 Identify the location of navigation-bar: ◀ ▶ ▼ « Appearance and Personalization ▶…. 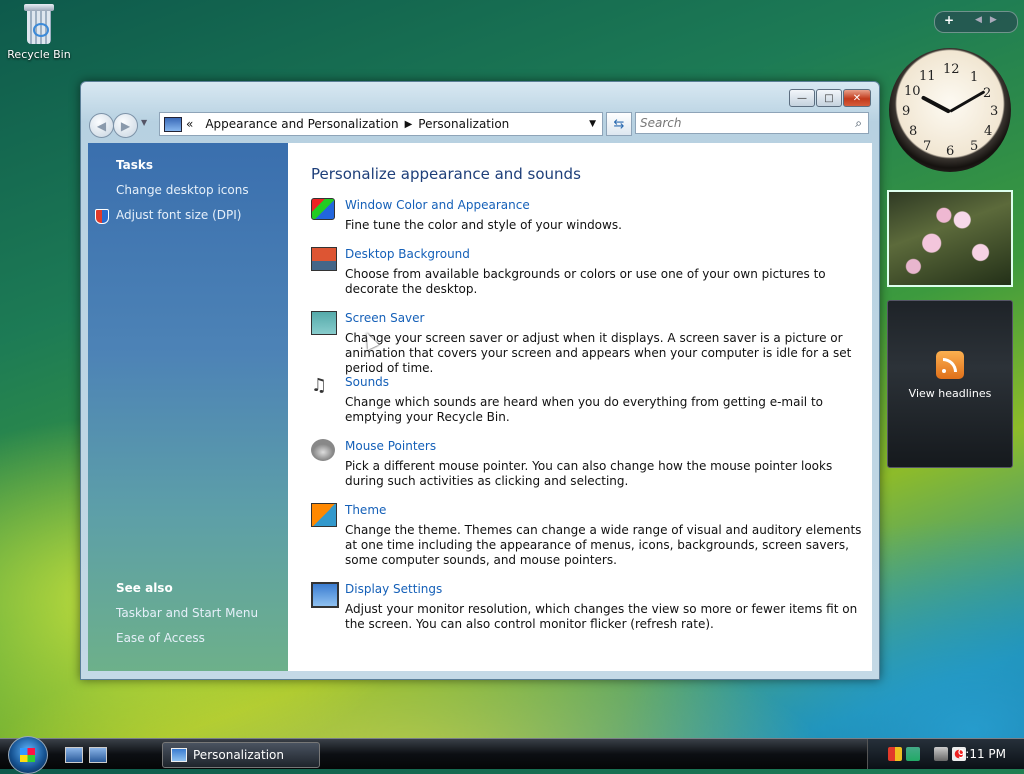
(480, 124).